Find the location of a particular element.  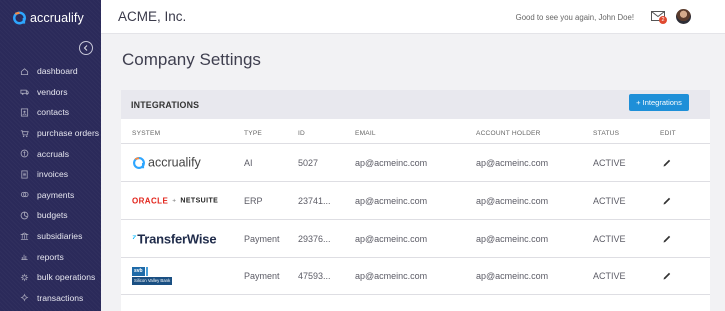

sidebar-item-bulk-operations: bulk operations is located at coordinates (50, 277).